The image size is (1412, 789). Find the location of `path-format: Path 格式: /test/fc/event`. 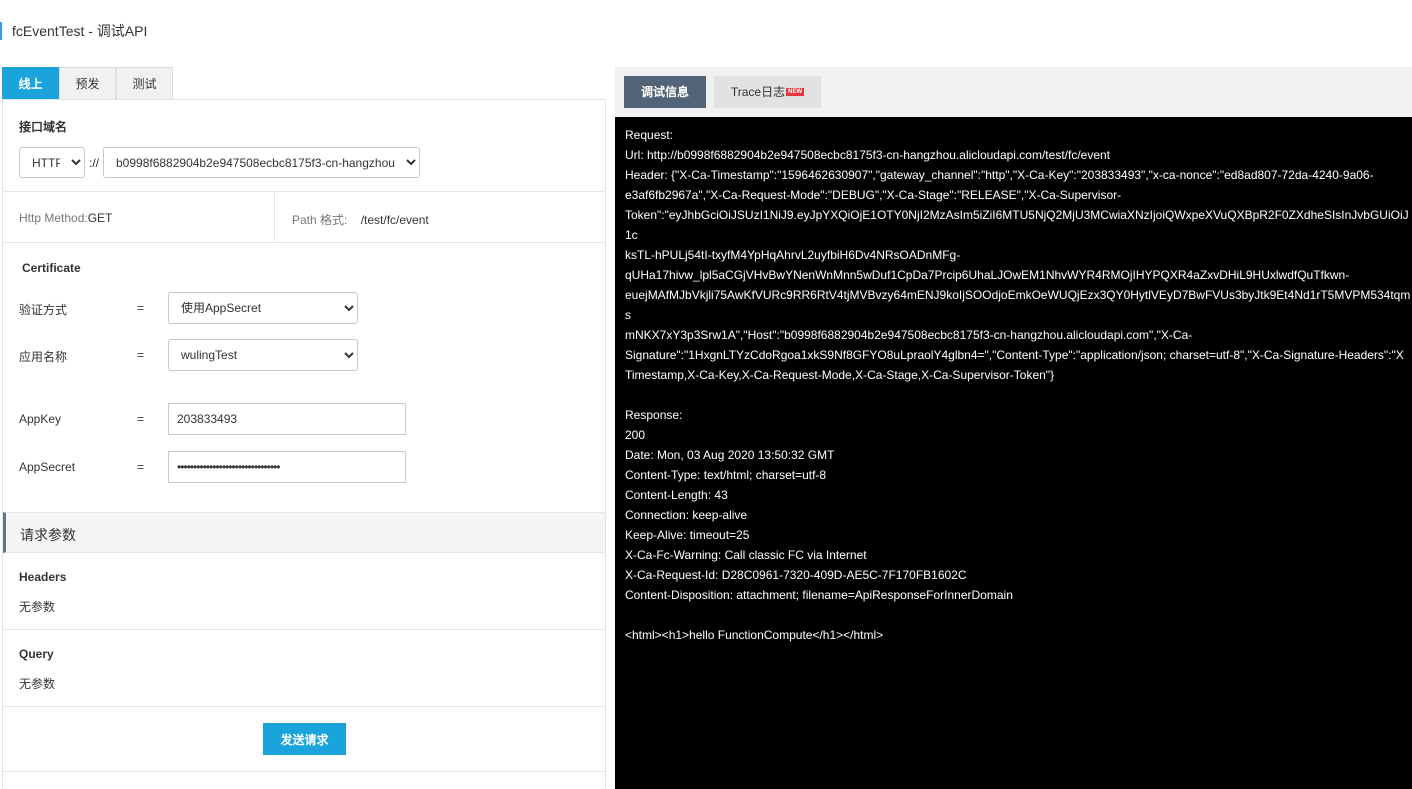

path-format: Path 格式: /test/fc/event is located at coordinates (360, 219).